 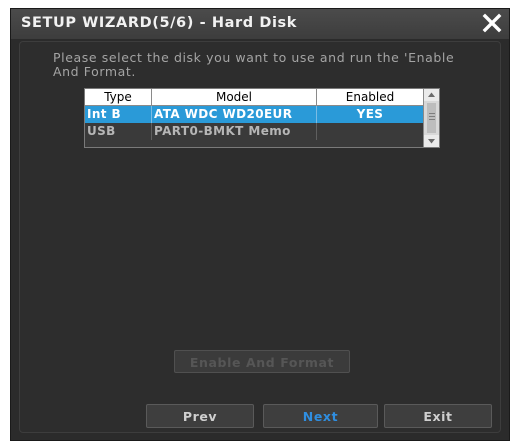 I want to click on close-icon, so click(x=492, y=23).